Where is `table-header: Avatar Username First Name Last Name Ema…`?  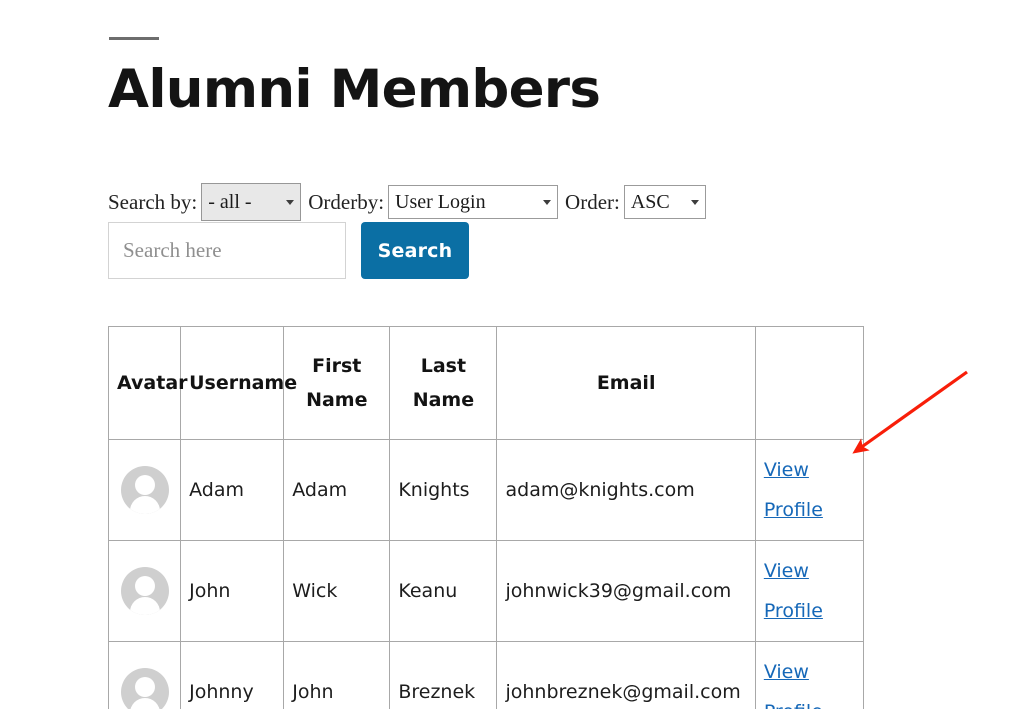 table-header: Avatar Username First Name Last Name Ema… is located at coordinates (486, 383).